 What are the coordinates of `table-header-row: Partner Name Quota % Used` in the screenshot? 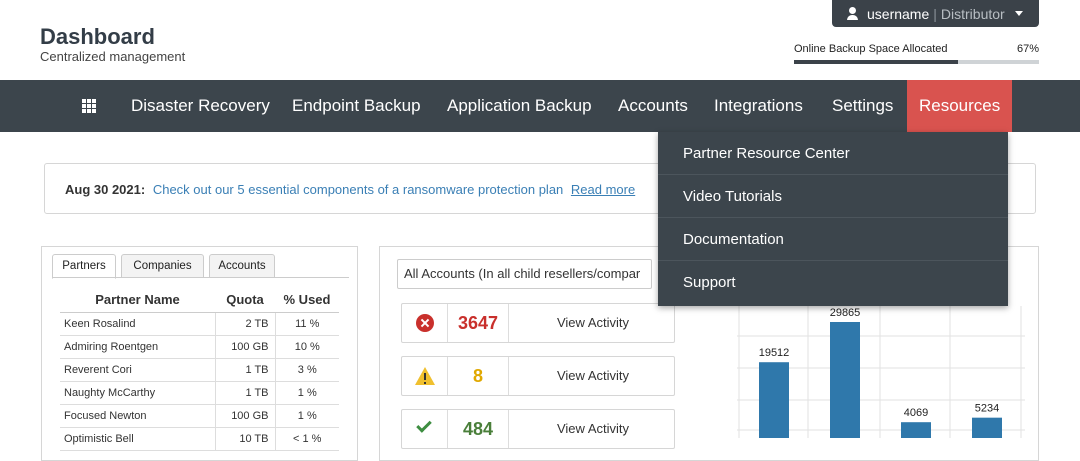 It's located at (199, 300).